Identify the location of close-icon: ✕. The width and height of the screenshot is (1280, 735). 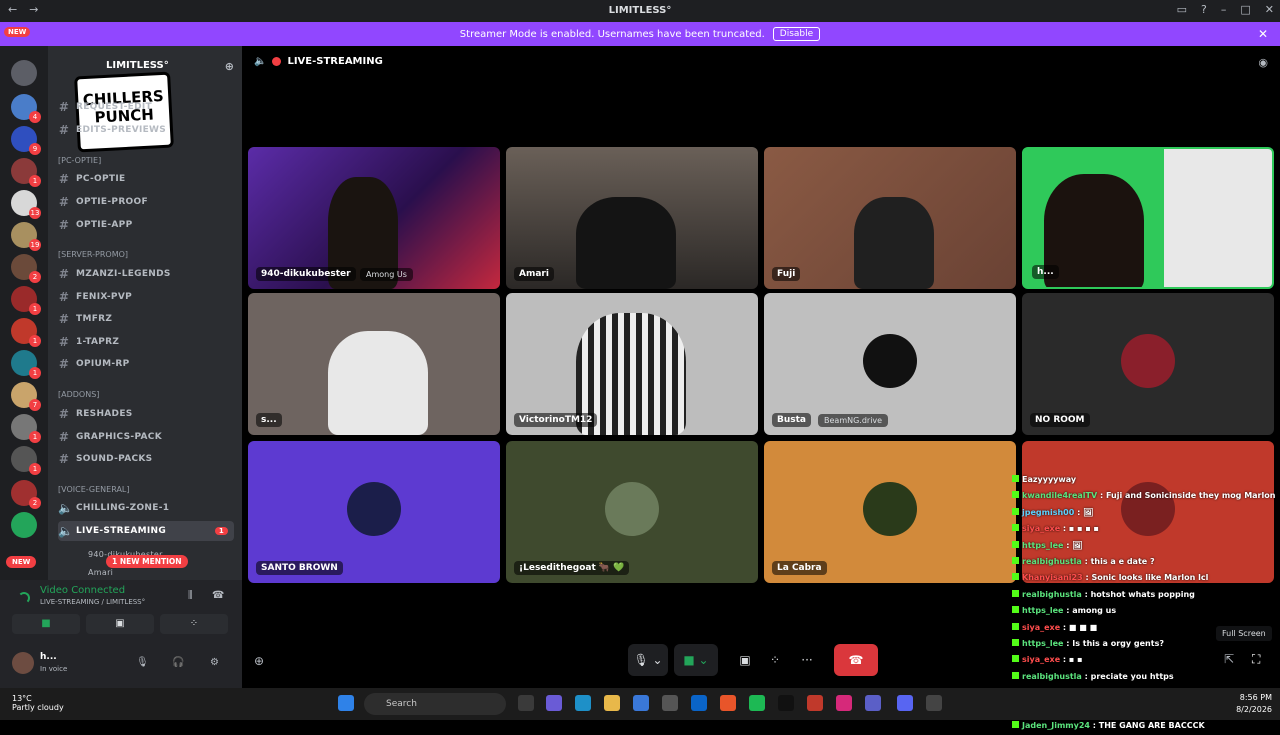
(1263, 34).